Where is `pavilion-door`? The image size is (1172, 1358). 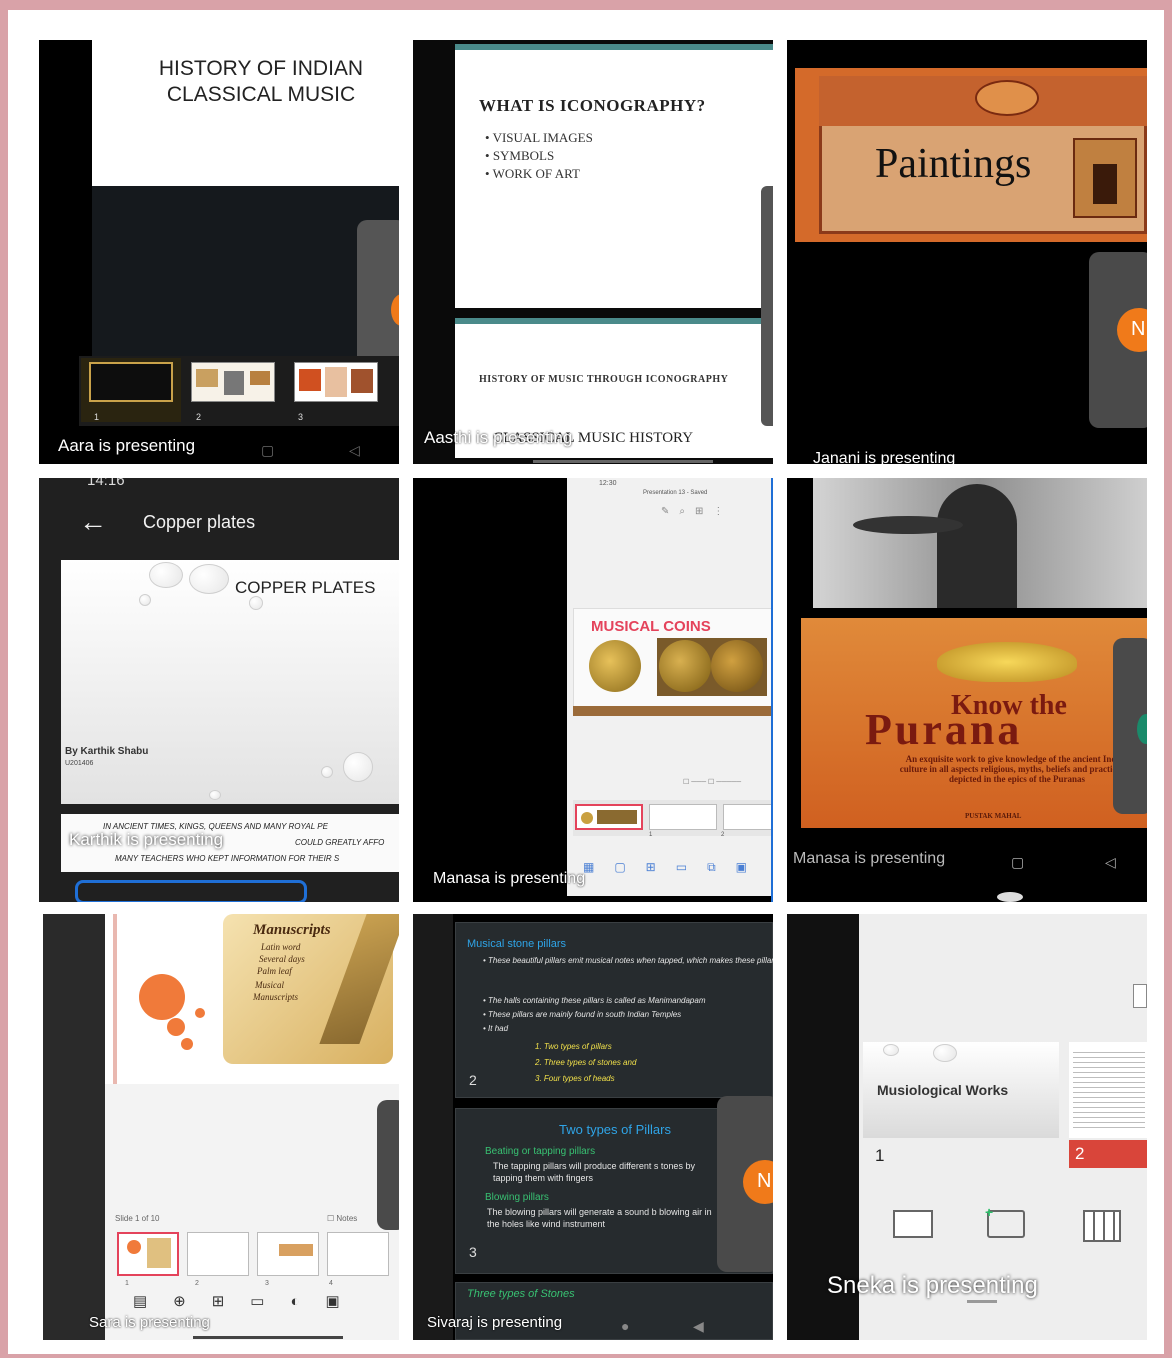 pavilion-door is located at coordinates (1105, 184).